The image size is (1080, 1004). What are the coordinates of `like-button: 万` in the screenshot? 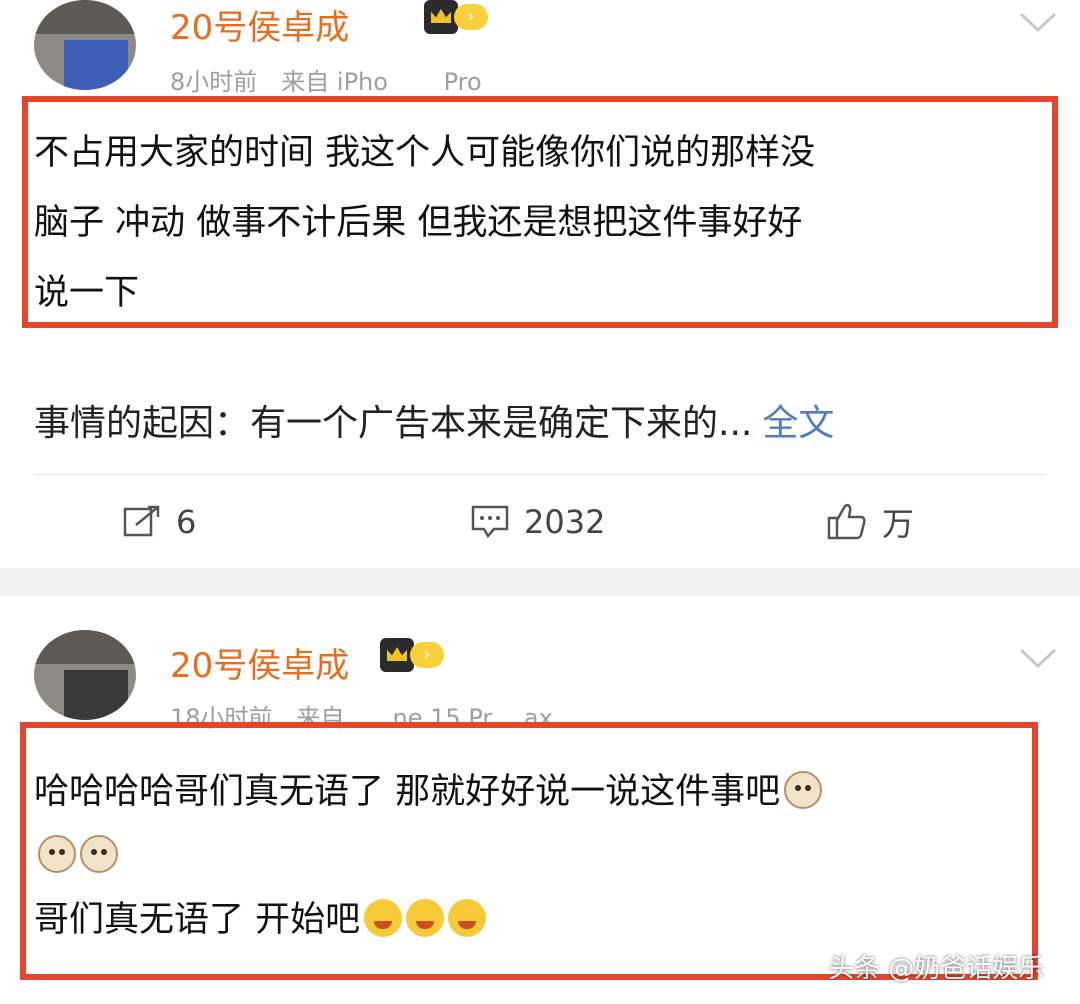 It's located at (870, 522).